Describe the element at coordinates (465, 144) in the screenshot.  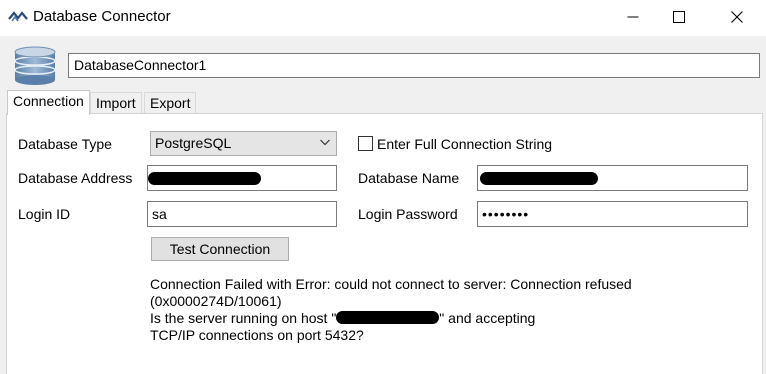
I see `full-connection-string-label: Enter Full Connection String` at that location.